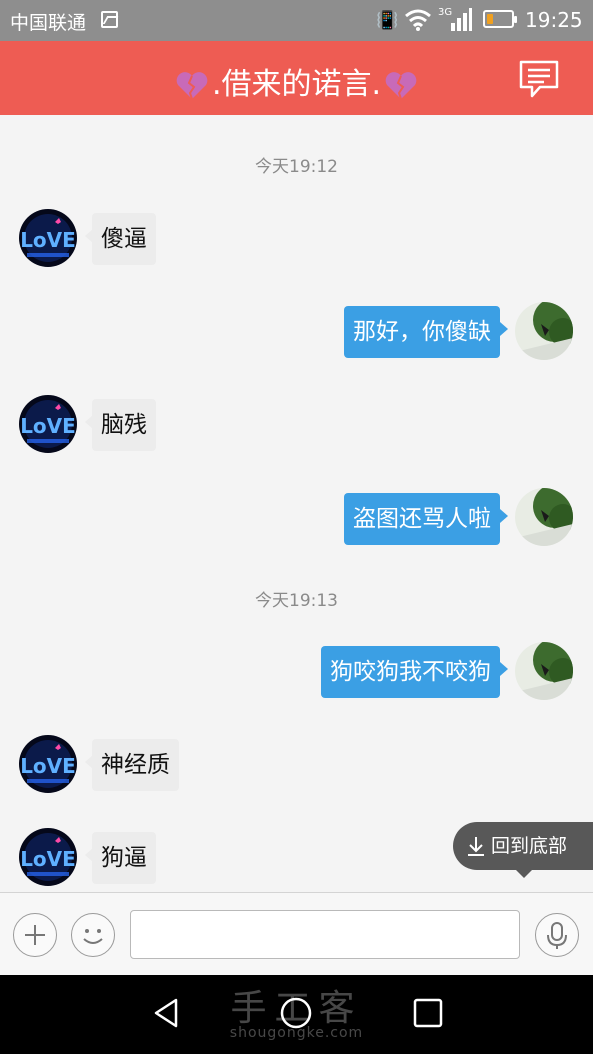  I want to click on timestamp-divider: 今天19:12, so click(296, 167).